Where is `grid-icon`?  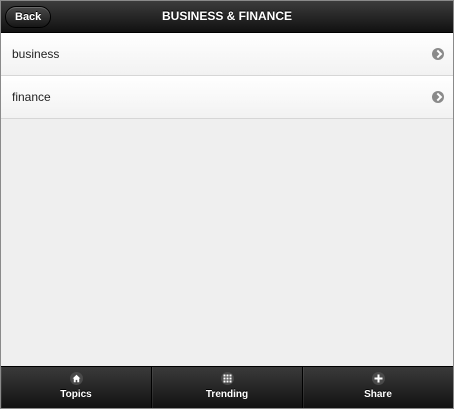 grid-icon is located at coordinates (227, 378).